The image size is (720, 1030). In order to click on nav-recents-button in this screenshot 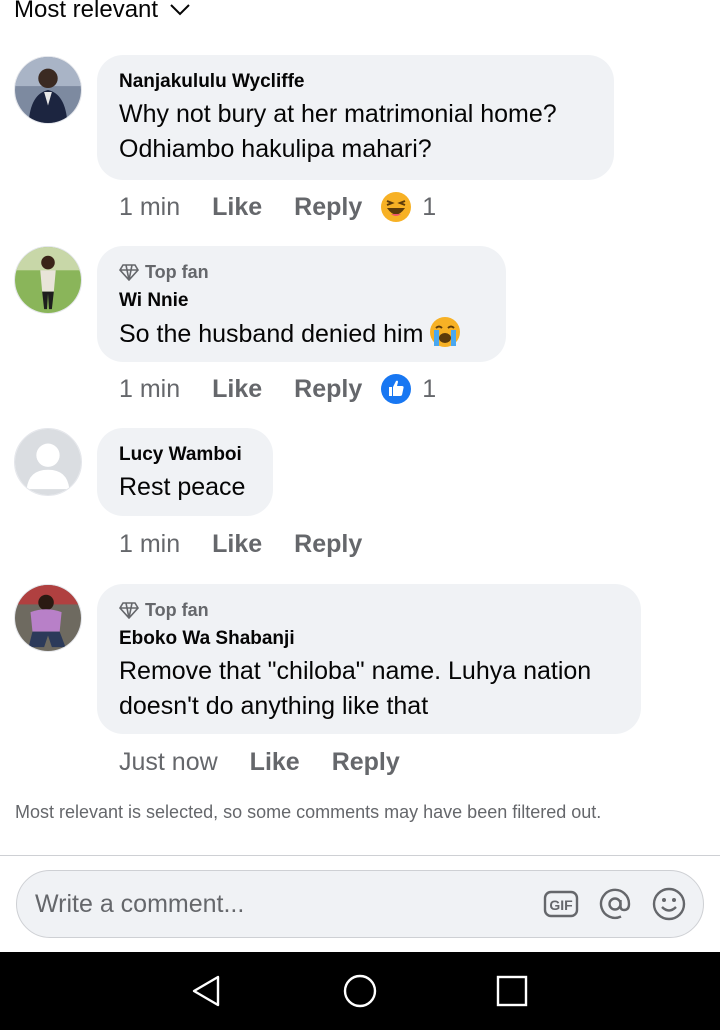, I will do `click(512, 991)`.